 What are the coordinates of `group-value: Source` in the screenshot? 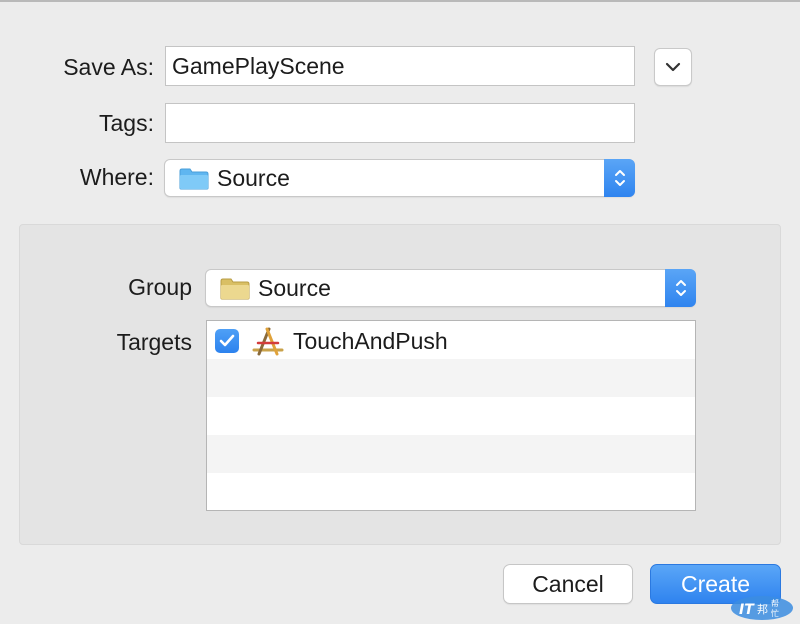 It's located at (294, 288).